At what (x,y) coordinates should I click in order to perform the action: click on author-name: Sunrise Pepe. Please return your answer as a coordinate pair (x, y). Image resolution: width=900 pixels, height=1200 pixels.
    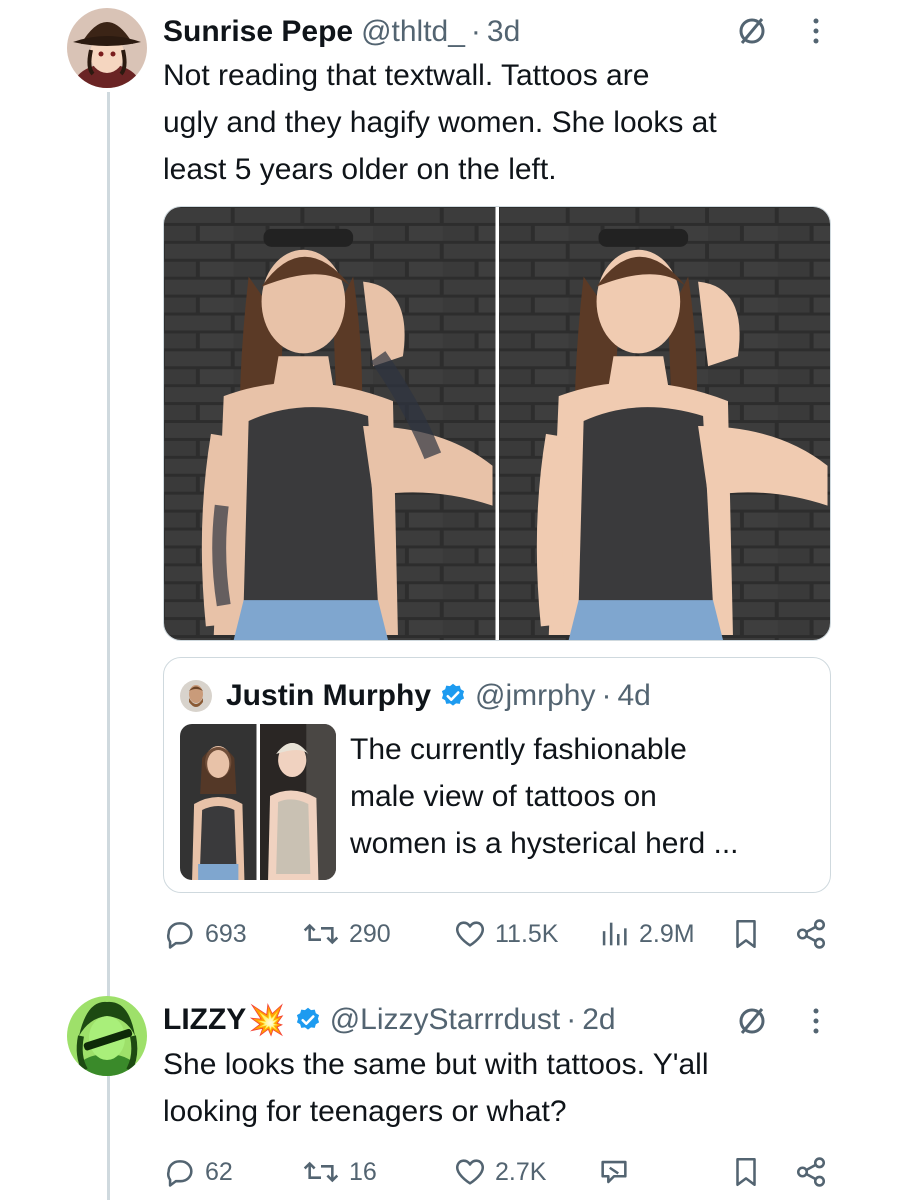
    Looking at the image, I should click on (258, 32).